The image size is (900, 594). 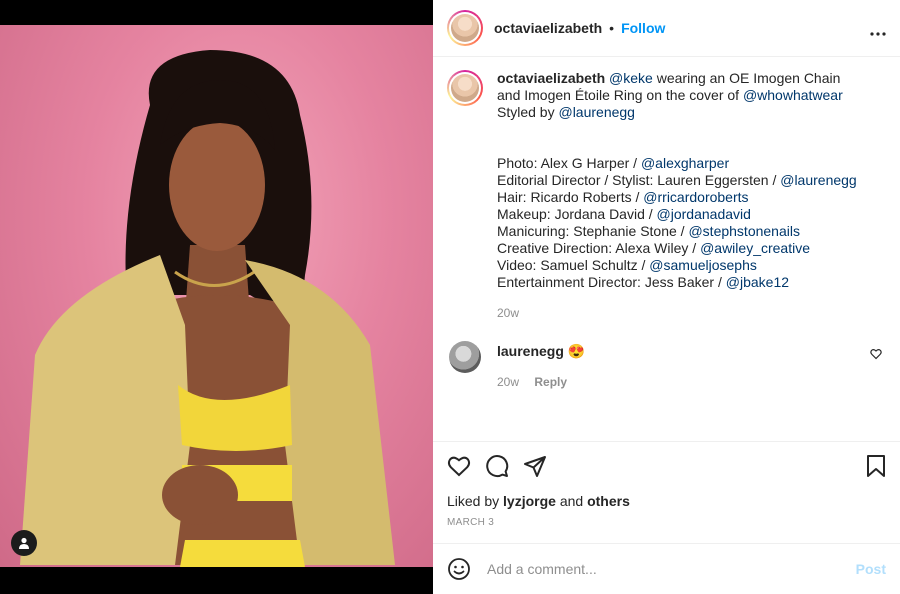 I want to click on comment-input, so click(x=671, y=569).